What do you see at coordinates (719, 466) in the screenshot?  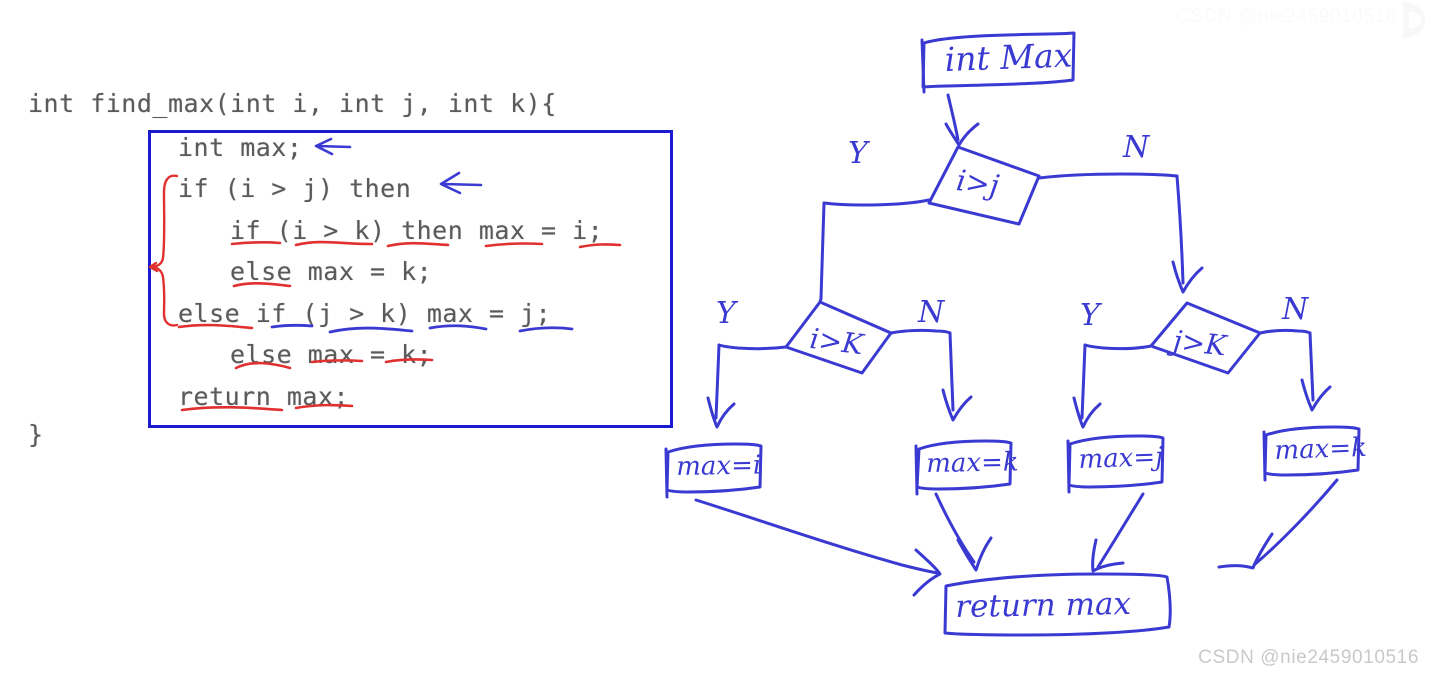 I see `node-r1-label: max=i` at bounding box center [719, 466].